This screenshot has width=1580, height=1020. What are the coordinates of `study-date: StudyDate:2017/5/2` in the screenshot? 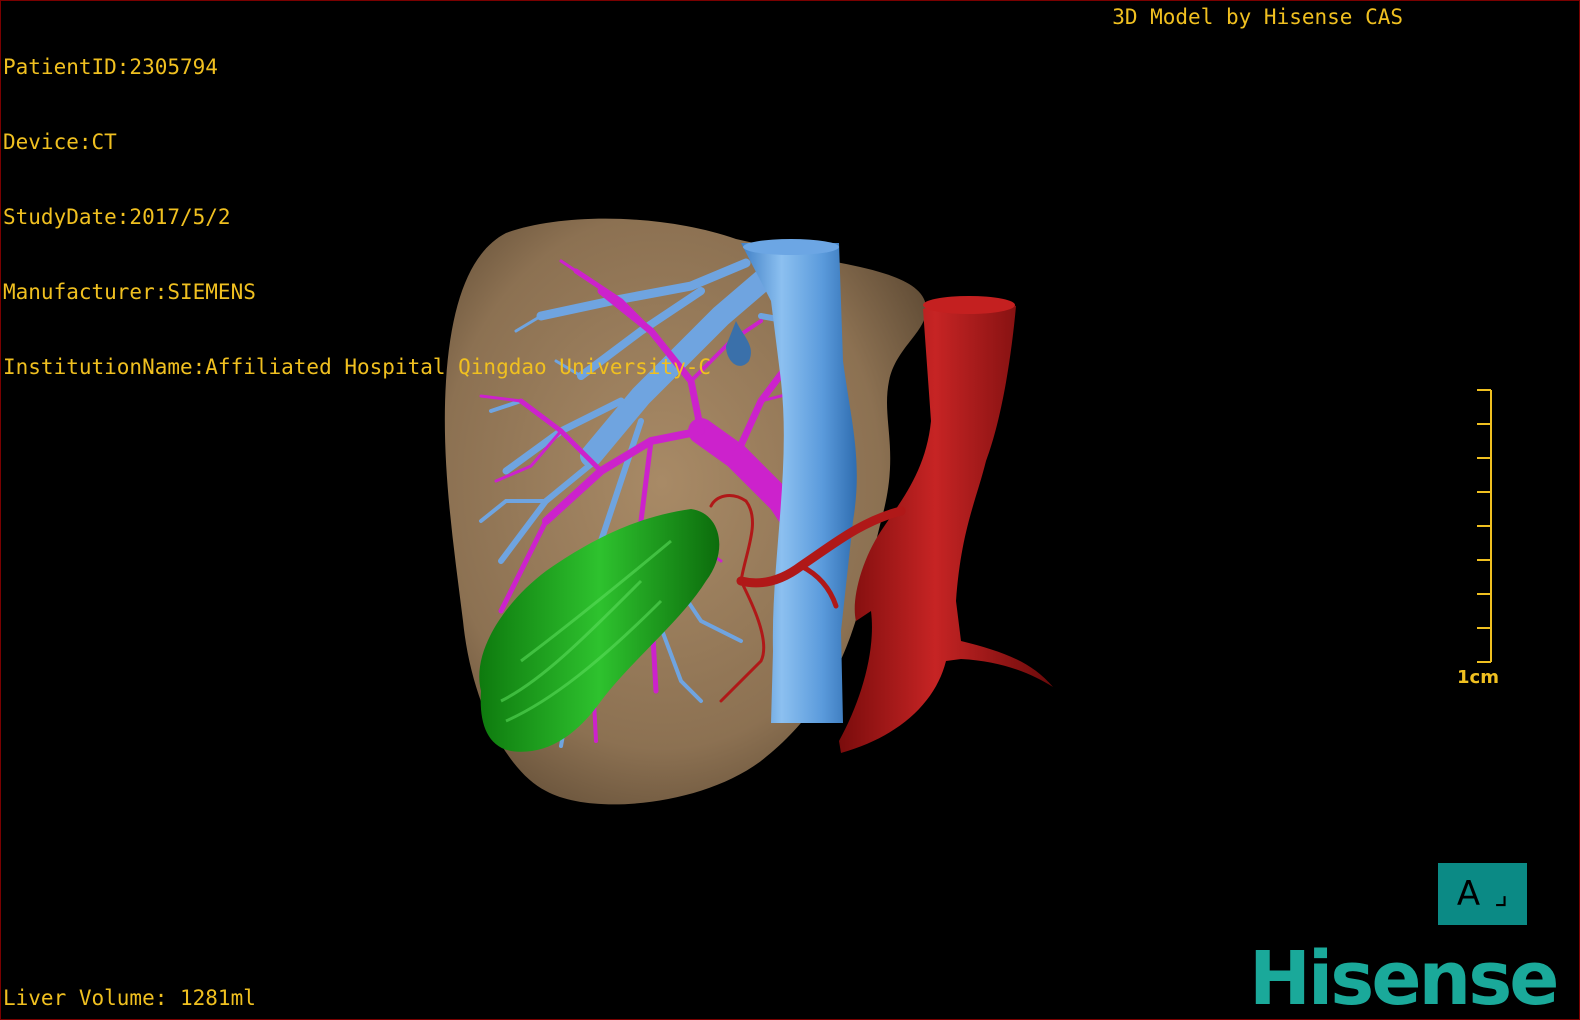 It's located at (117, 217).